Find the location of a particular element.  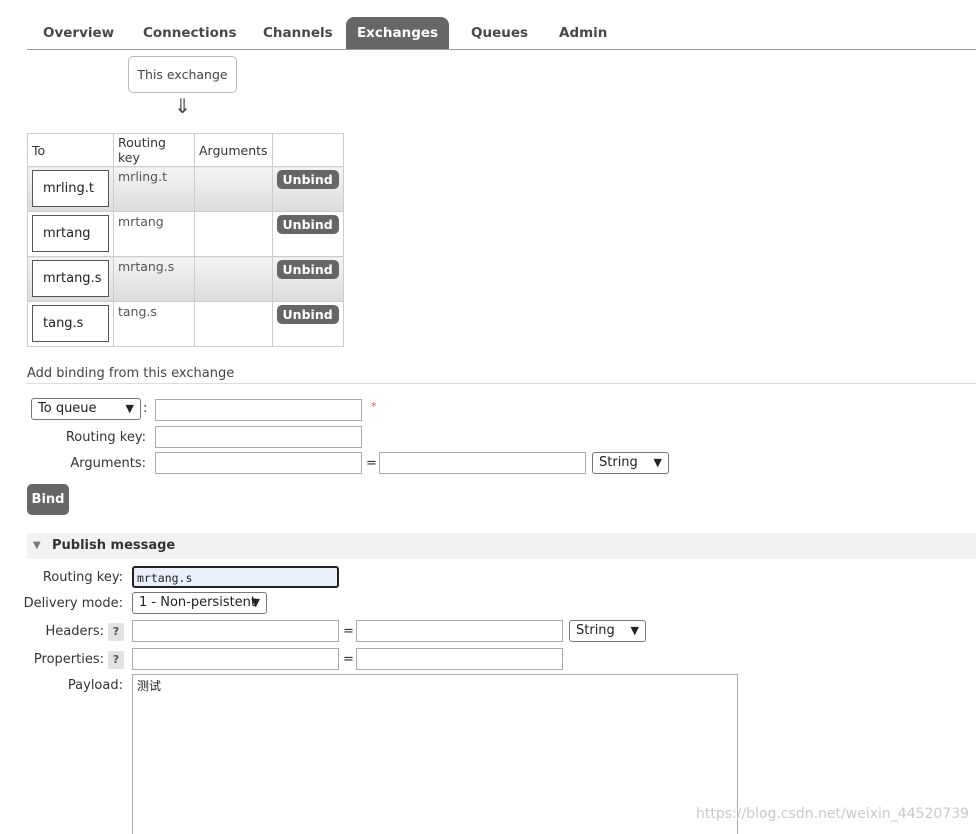

publish-message-title: Publish message is located at coordinates (114, 545).